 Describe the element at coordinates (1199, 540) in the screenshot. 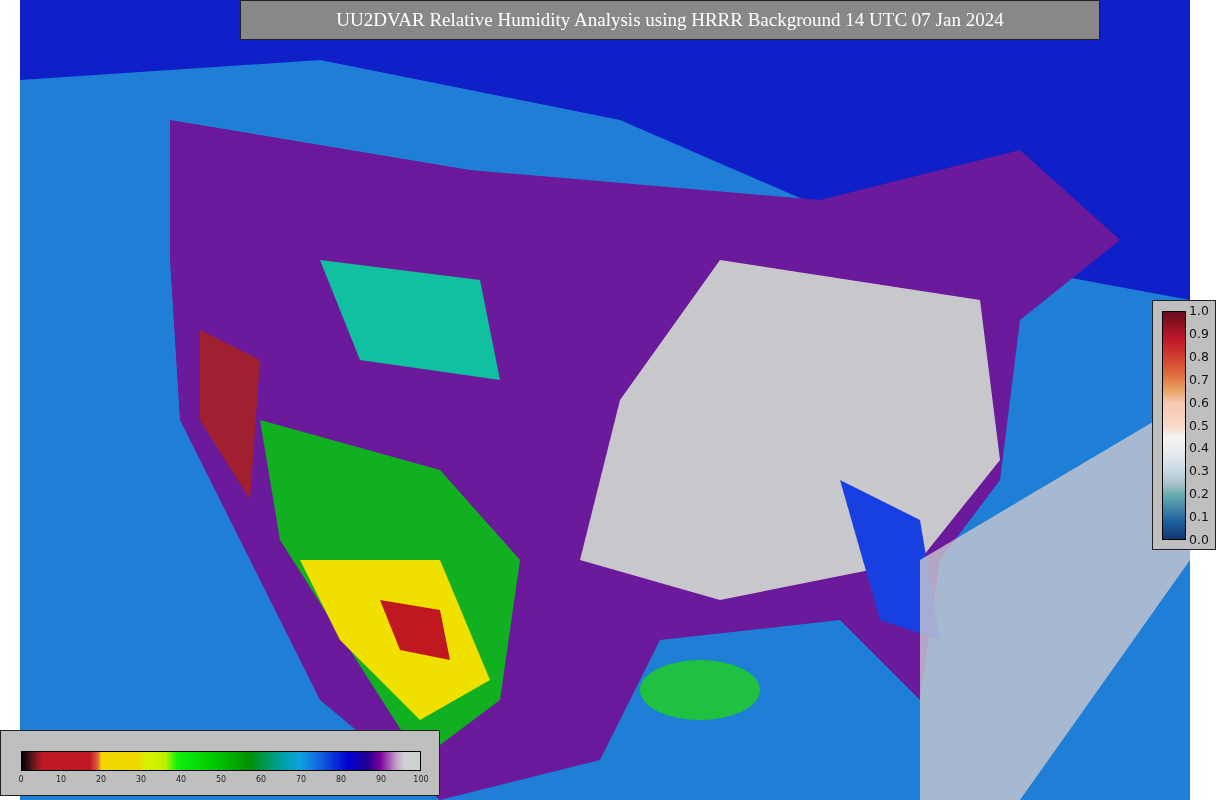

I see `tick-label: 0.0` at that location.